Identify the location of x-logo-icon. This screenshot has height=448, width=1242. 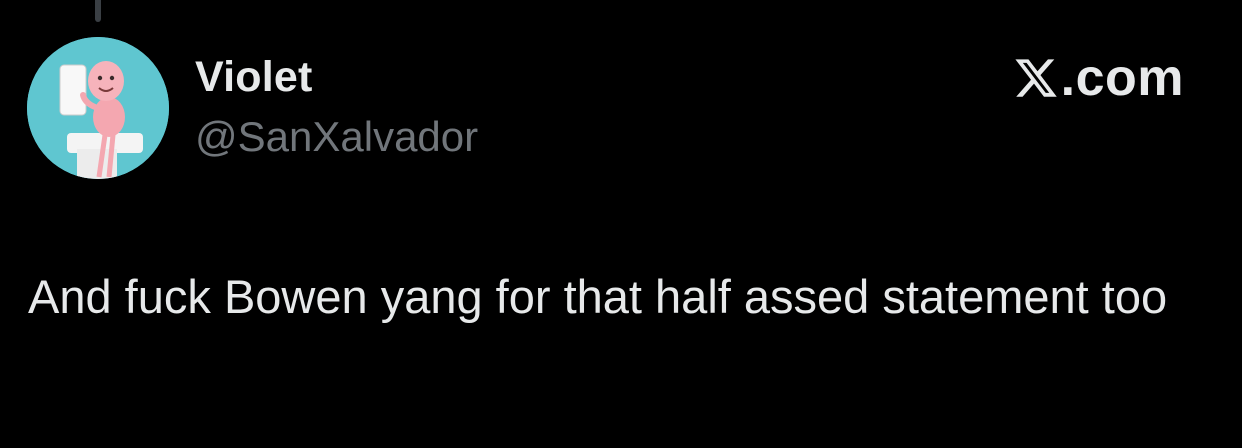
(1036, 78).